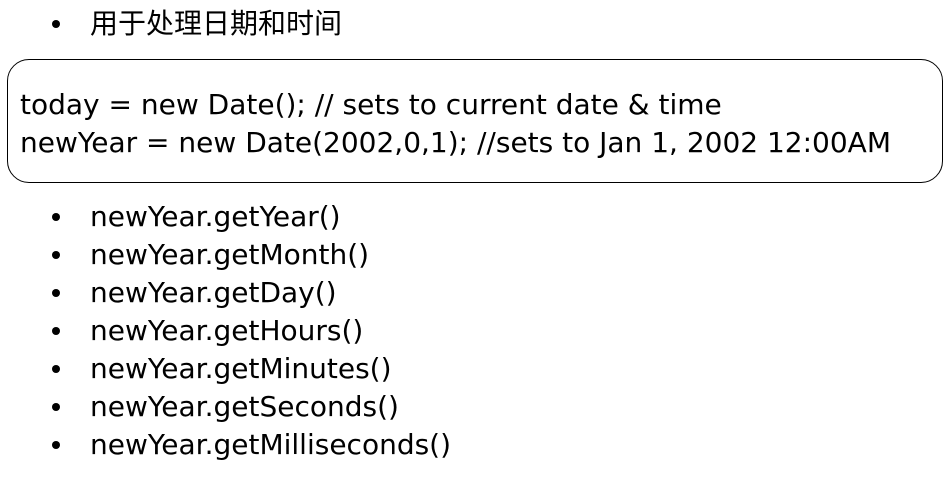  Describe the element at coordinates (501, 255) in the screenshot. I see `method-item-getmonth: newYear.getMonth()` at that location.